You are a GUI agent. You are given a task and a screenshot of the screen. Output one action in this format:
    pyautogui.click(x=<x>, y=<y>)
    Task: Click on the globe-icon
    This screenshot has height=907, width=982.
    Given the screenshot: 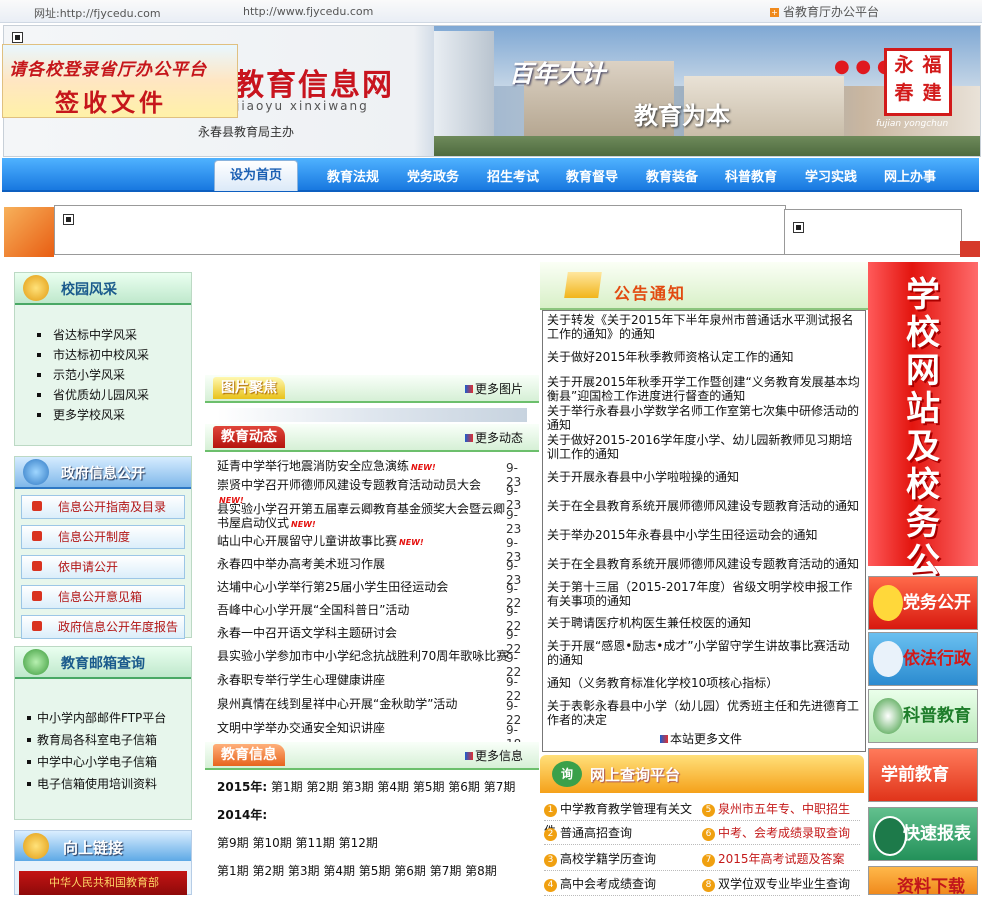 What is the action you would take?
    pyautogui.click(x=36, y=472)
    